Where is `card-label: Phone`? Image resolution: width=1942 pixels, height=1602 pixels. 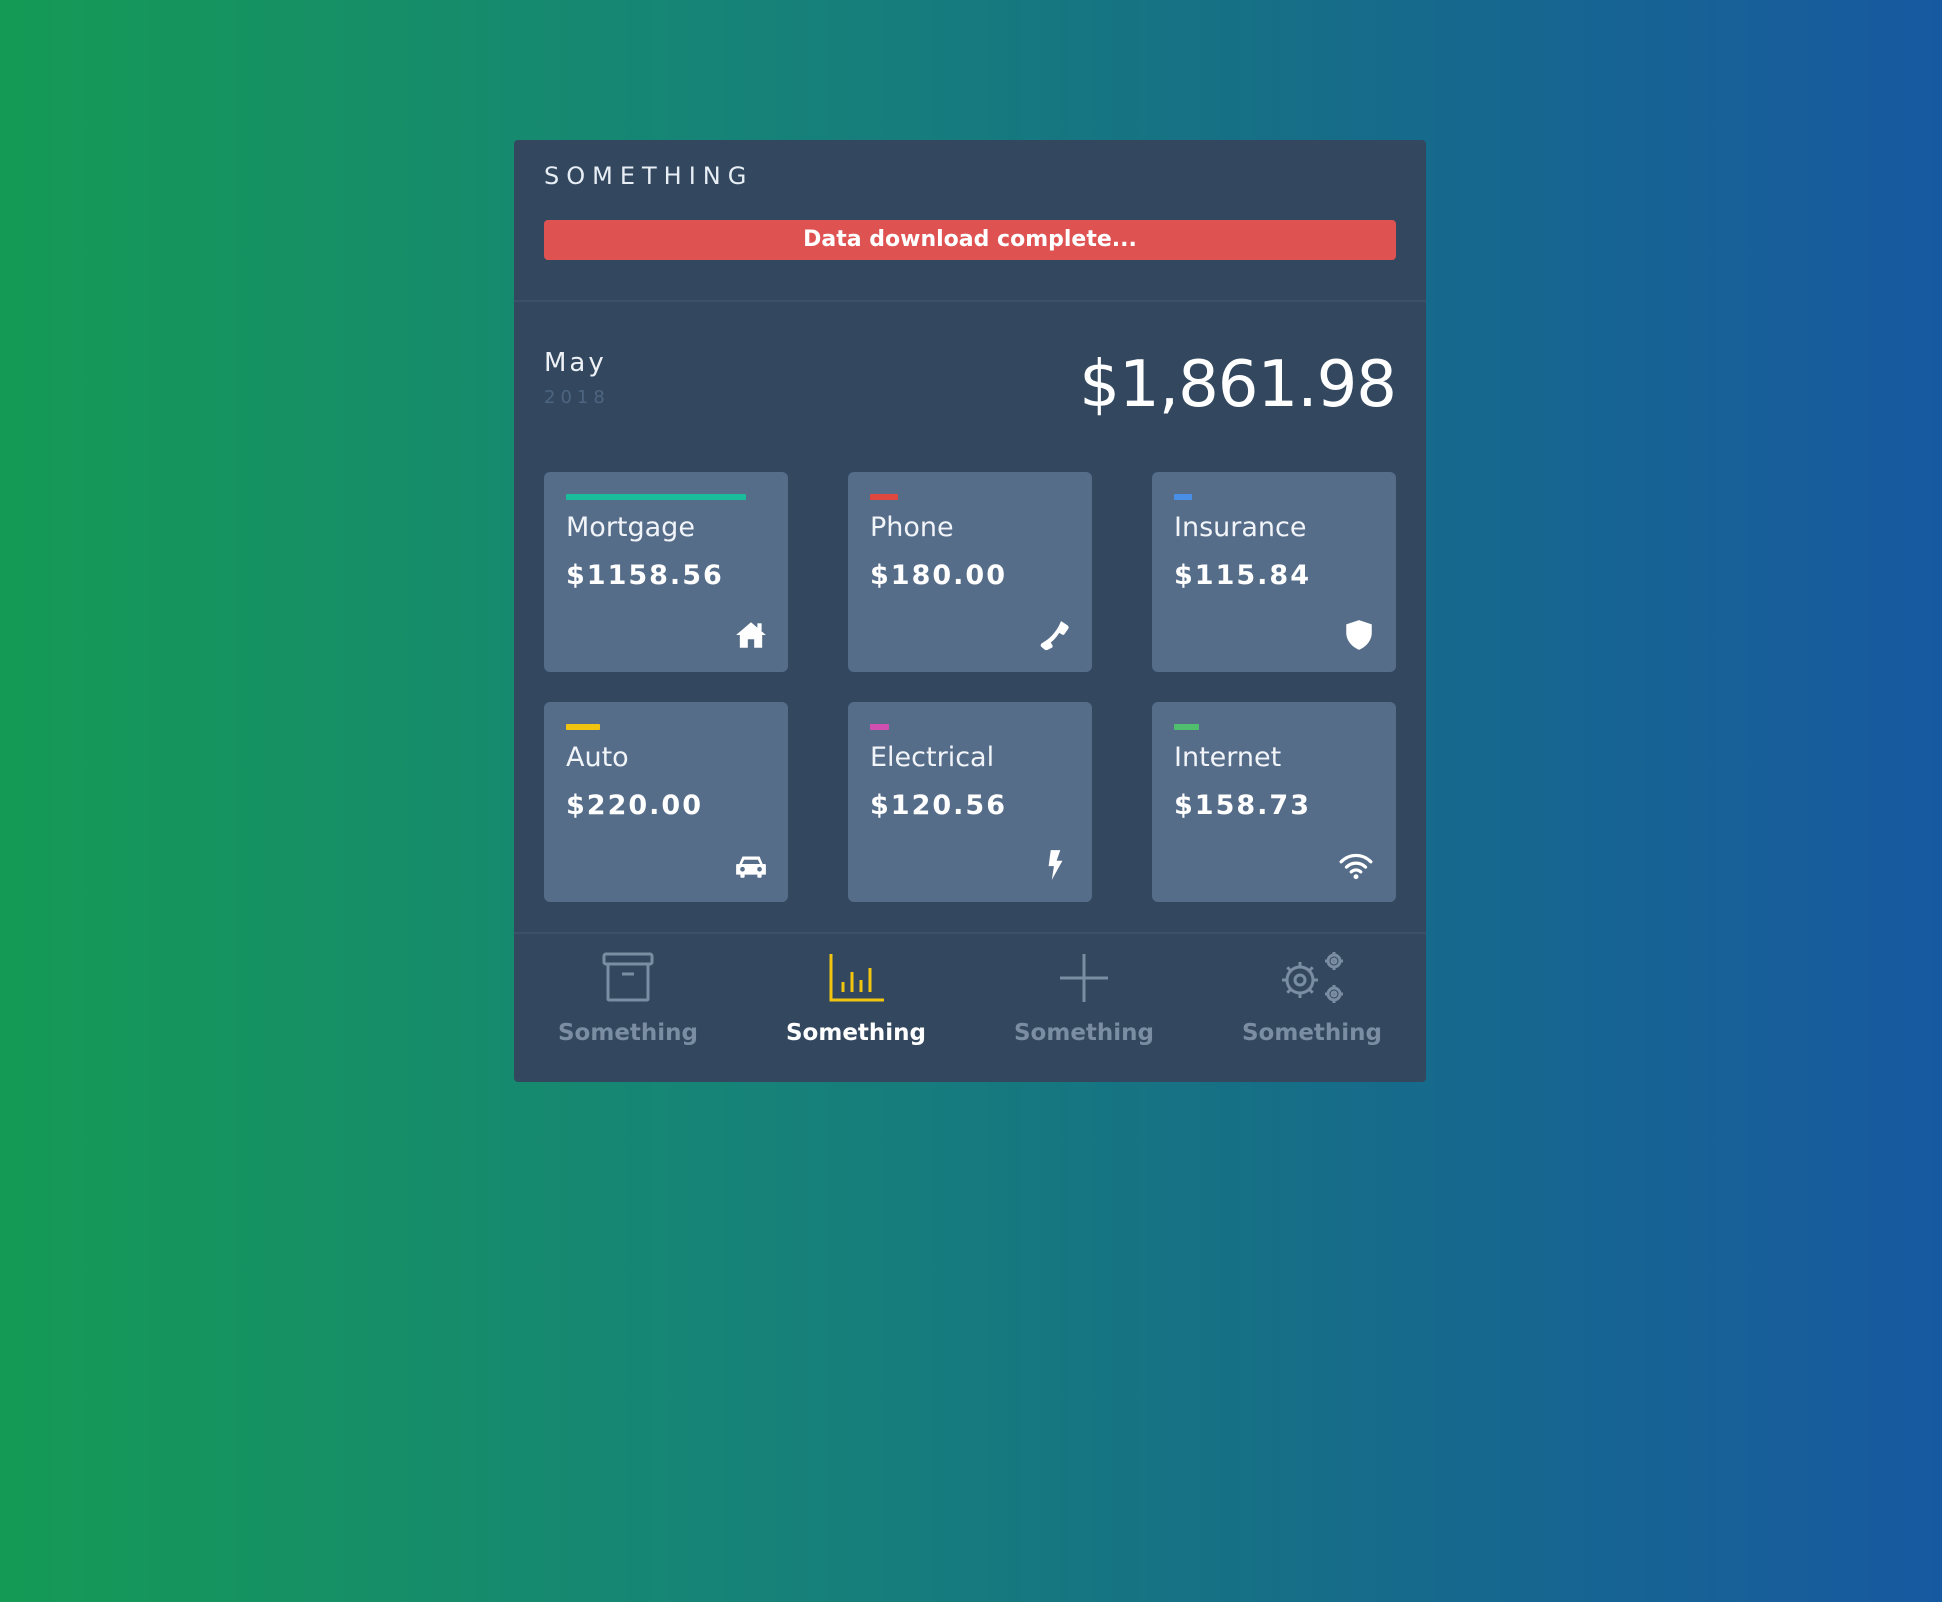 card-label: Phone is located at coordinates (912, 527).